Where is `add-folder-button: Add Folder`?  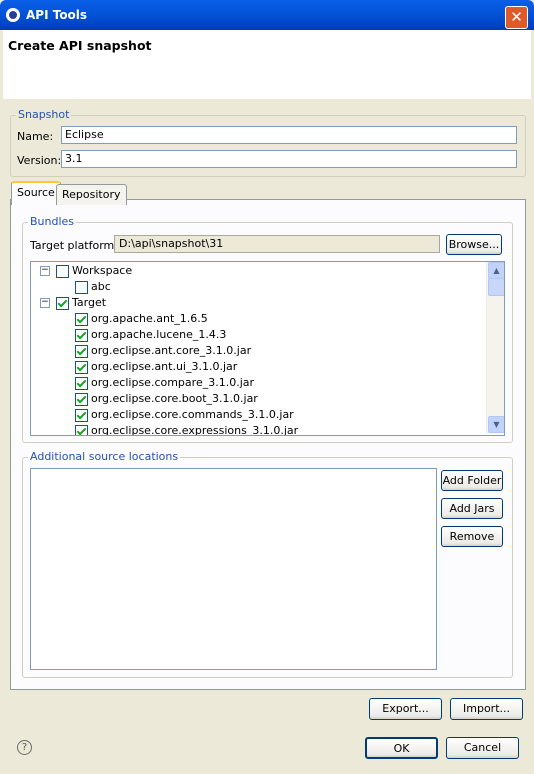 add-folder-button: Add Folder is located at coordinates (472, 480).